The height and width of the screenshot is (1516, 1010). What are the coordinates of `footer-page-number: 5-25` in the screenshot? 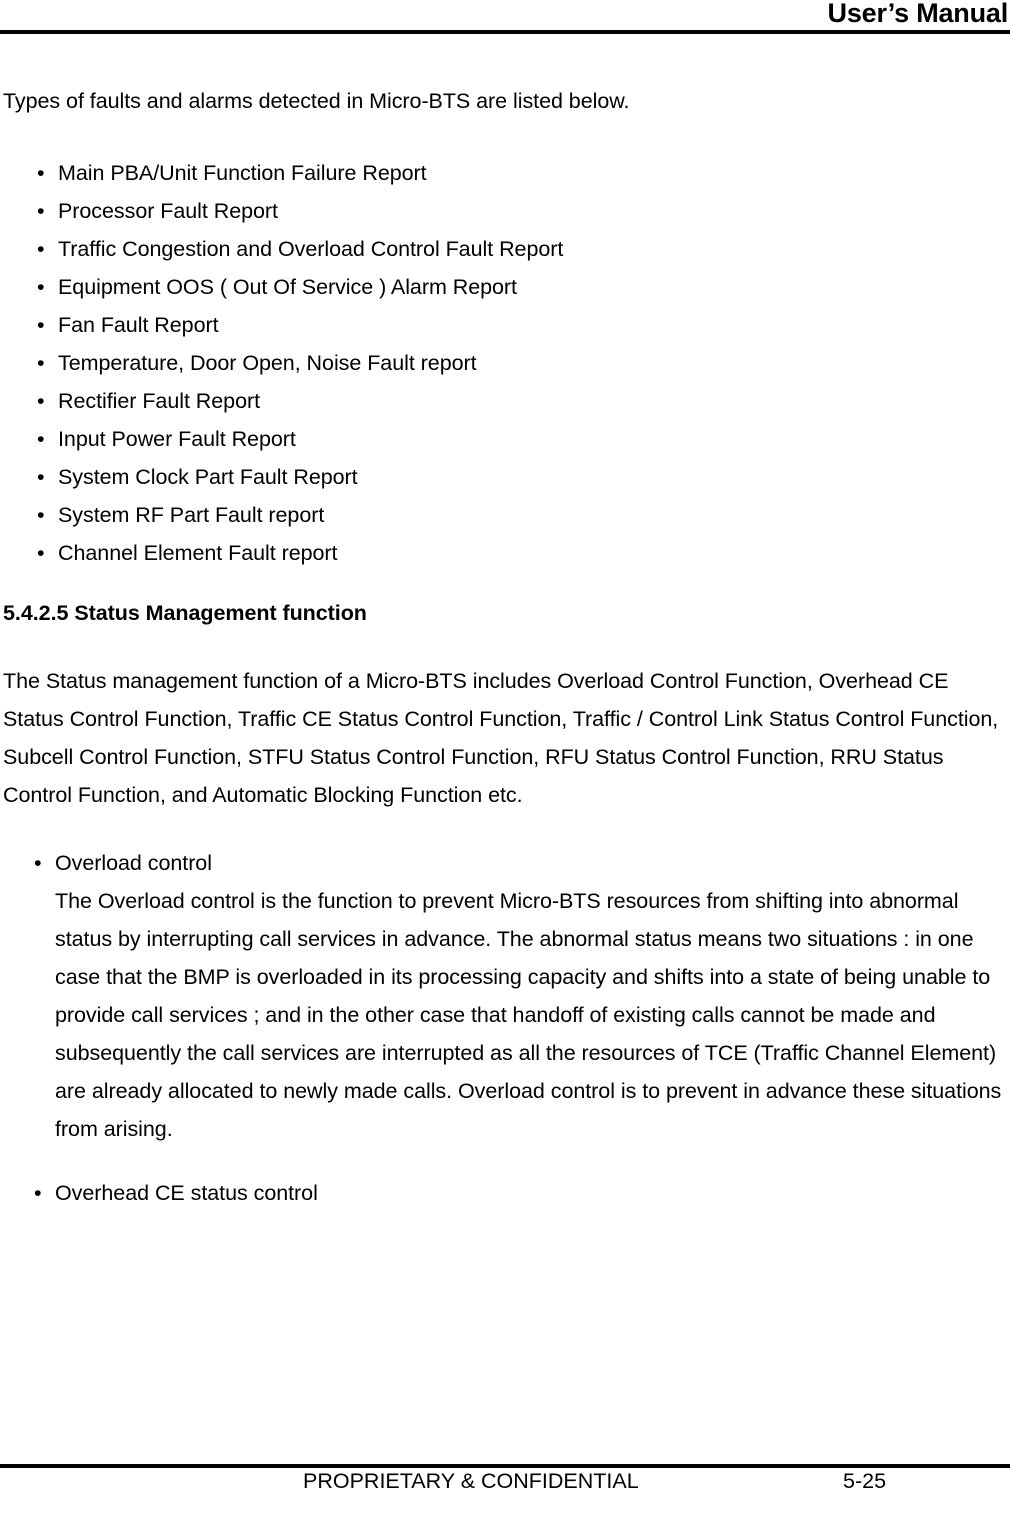 It's located at (865, 1481).